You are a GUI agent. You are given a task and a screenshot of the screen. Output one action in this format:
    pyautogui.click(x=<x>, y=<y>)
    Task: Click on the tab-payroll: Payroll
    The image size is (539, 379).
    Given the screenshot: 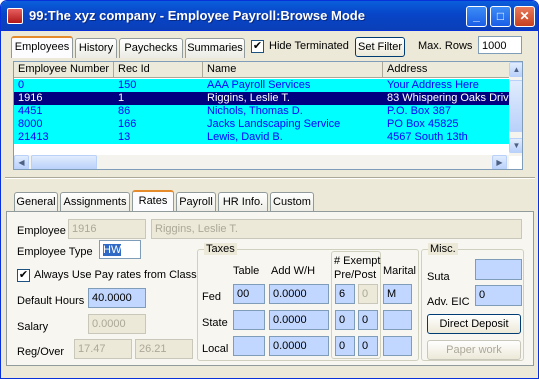 What is the action you would take?
    pyautogui.click(x=196, y=202)
    